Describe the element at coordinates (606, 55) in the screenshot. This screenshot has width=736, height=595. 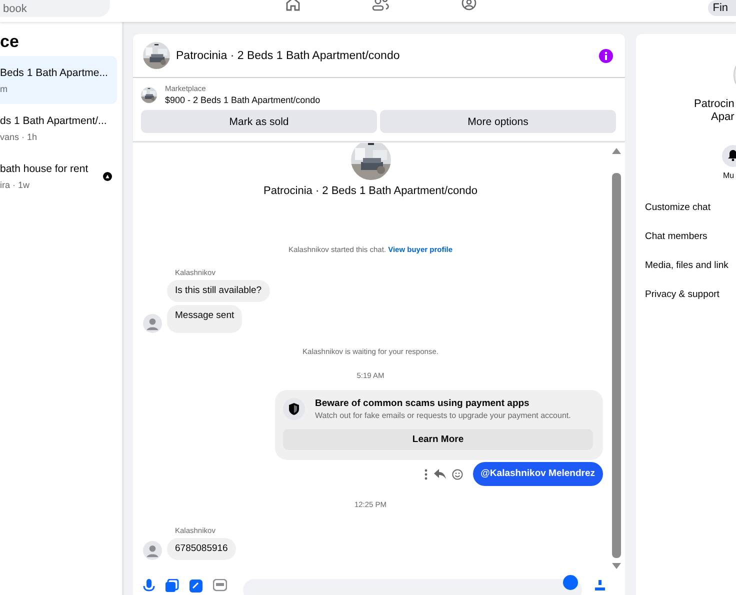
I see `info-icon` at that location.